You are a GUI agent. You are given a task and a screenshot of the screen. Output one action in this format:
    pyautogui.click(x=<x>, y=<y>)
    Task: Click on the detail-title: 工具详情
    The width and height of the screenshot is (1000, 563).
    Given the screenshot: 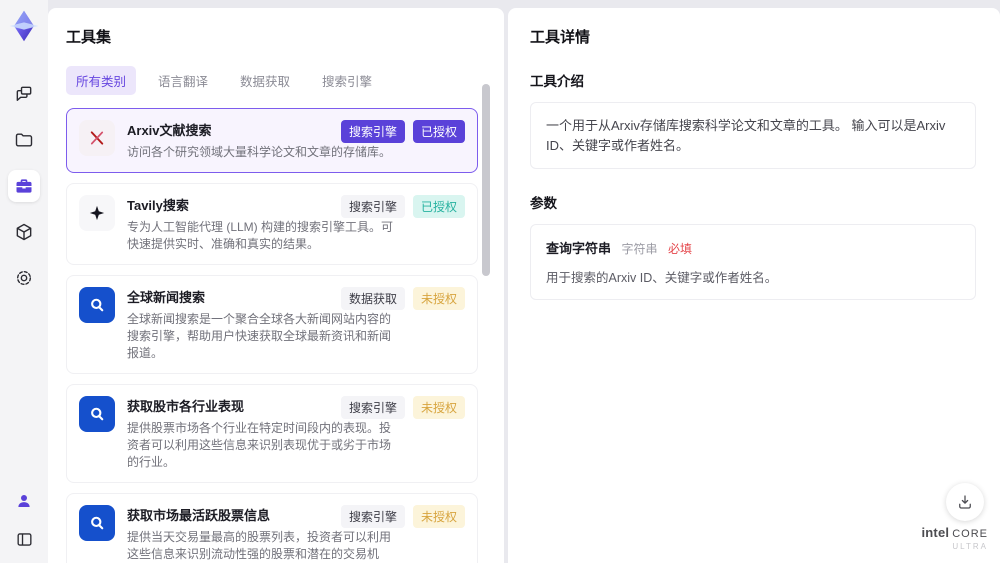 What is the action you would take?
    pyautogui.click(x=560, y=37)
    